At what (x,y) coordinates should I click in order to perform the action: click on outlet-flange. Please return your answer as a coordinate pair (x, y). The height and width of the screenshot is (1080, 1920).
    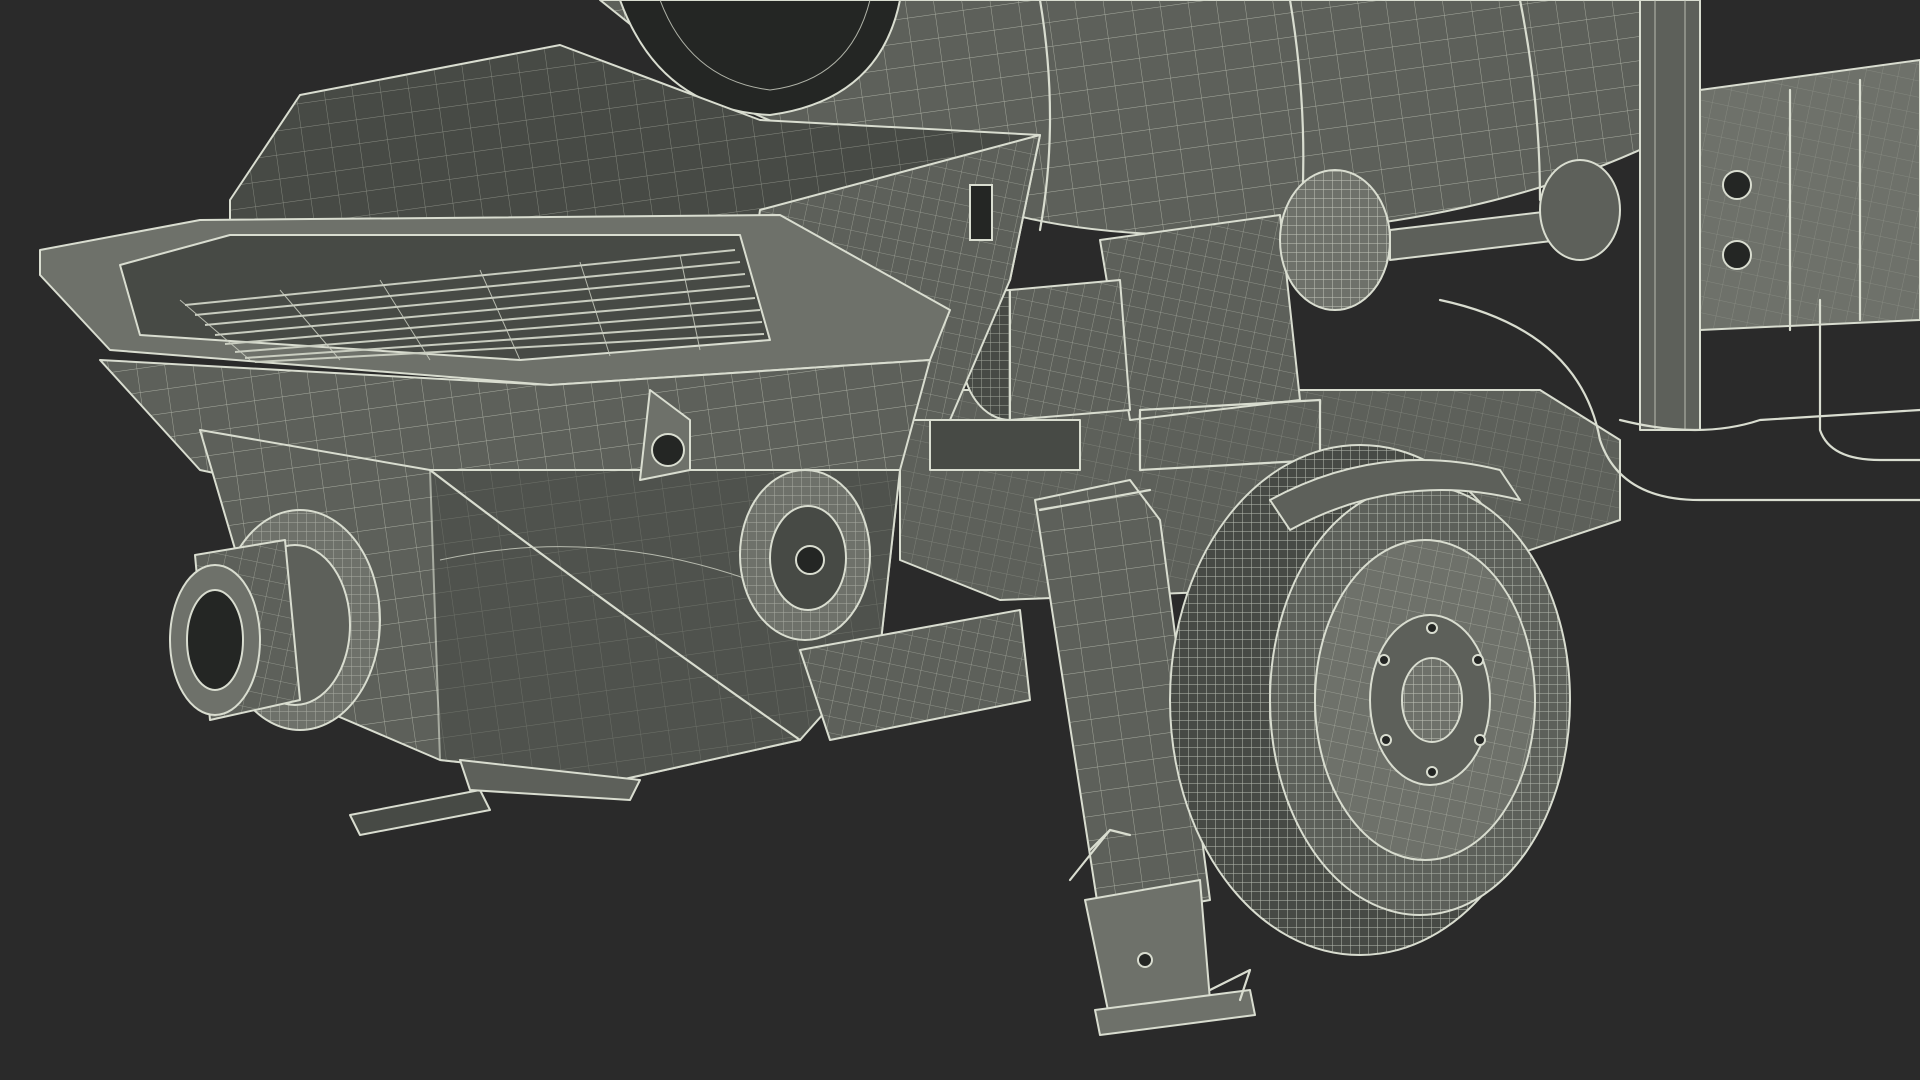
    Looking at the image, I should click on (275, 620).